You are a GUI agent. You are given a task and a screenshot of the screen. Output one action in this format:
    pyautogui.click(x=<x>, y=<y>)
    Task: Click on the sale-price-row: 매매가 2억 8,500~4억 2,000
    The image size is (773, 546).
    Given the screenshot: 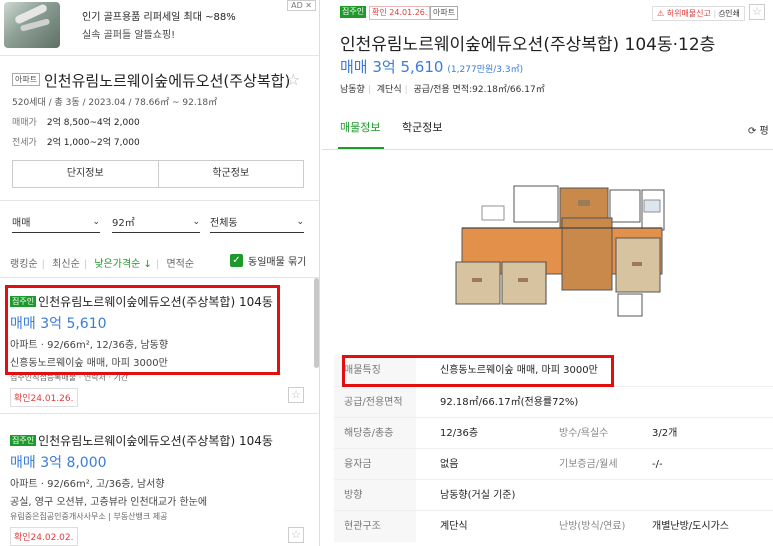 What is the action you would take?
    pyautogui.click(x=76, y=121)
    